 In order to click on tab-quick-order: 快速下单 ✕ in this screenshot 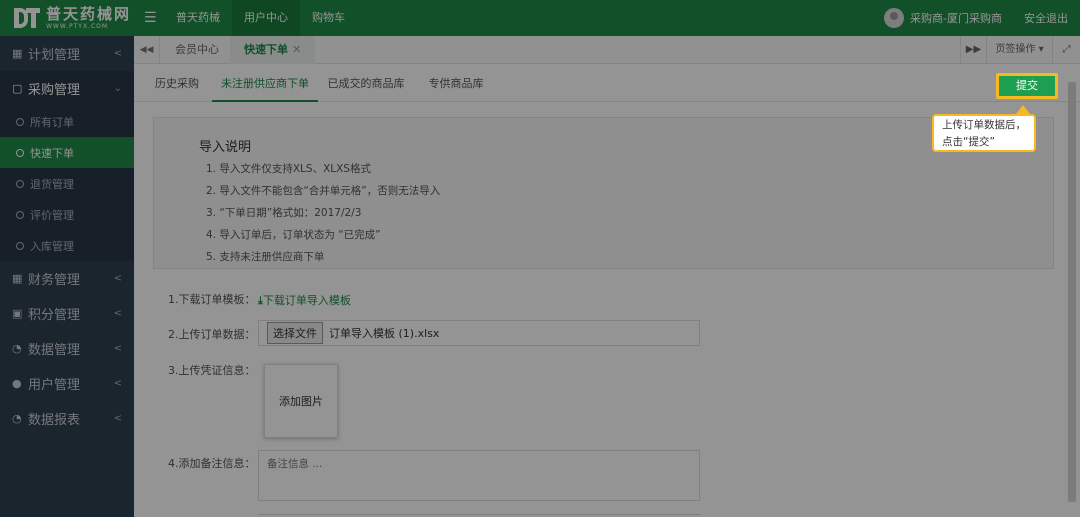, I will do `click(273, 50)`.